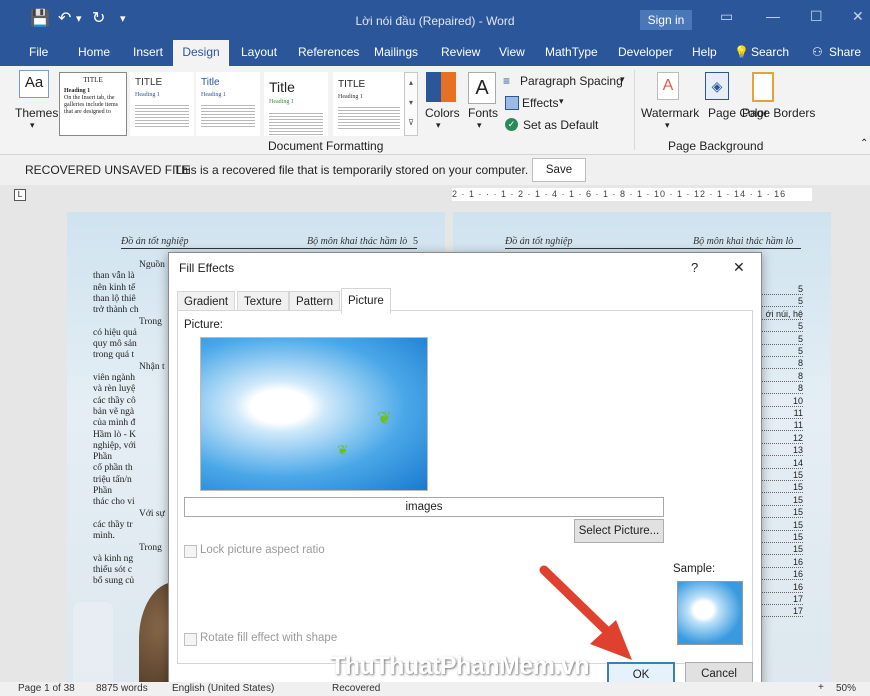 This screenshot has height=696, width=870. I want to click on rotate-fill-label: Rotate fill effect with shape, so click(269, 638).